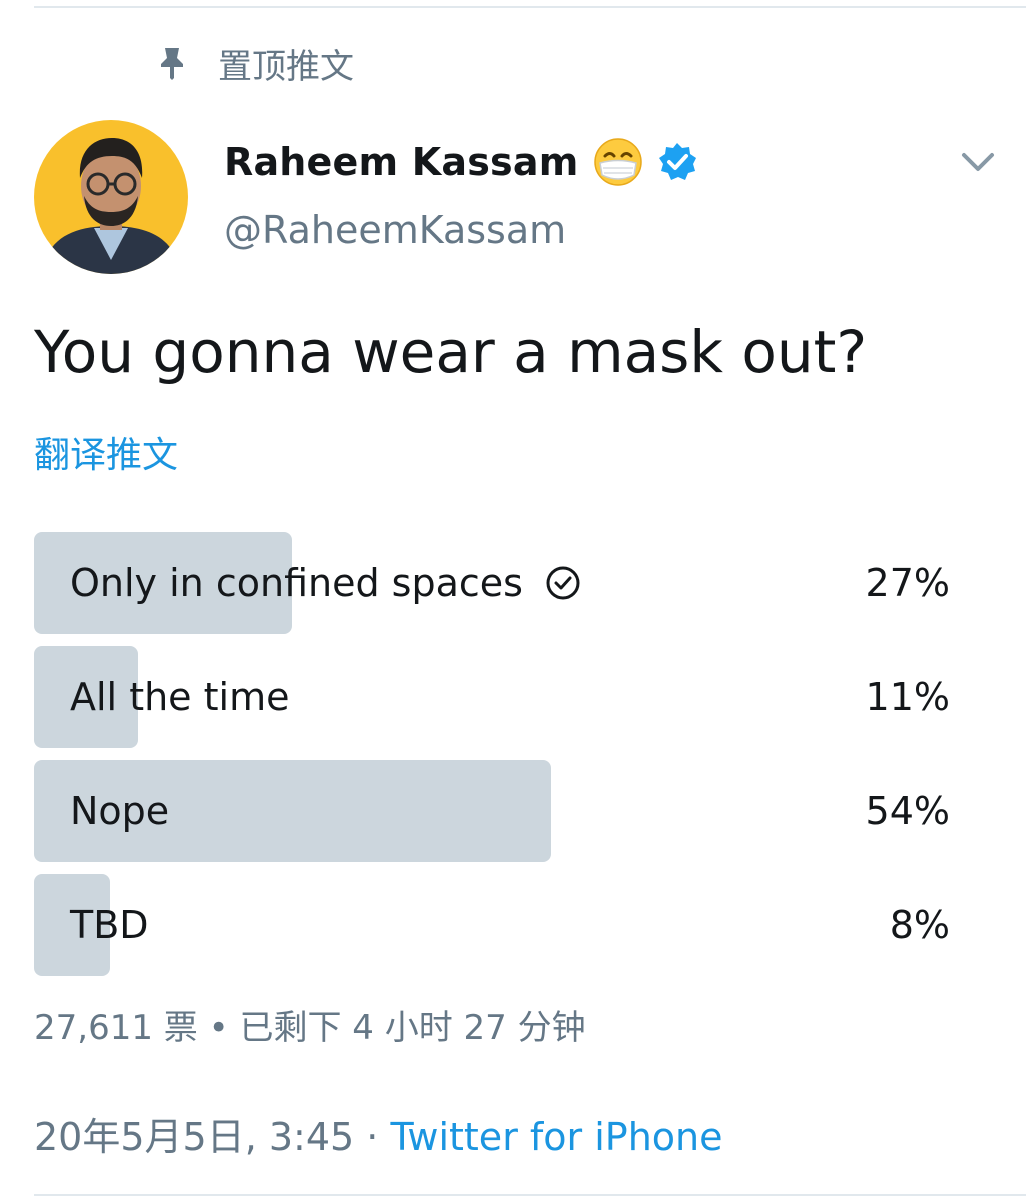 The height and width of the screenshot is (1200, 1026). I want to click on poll-option-label: All the time, so click(180, 697).